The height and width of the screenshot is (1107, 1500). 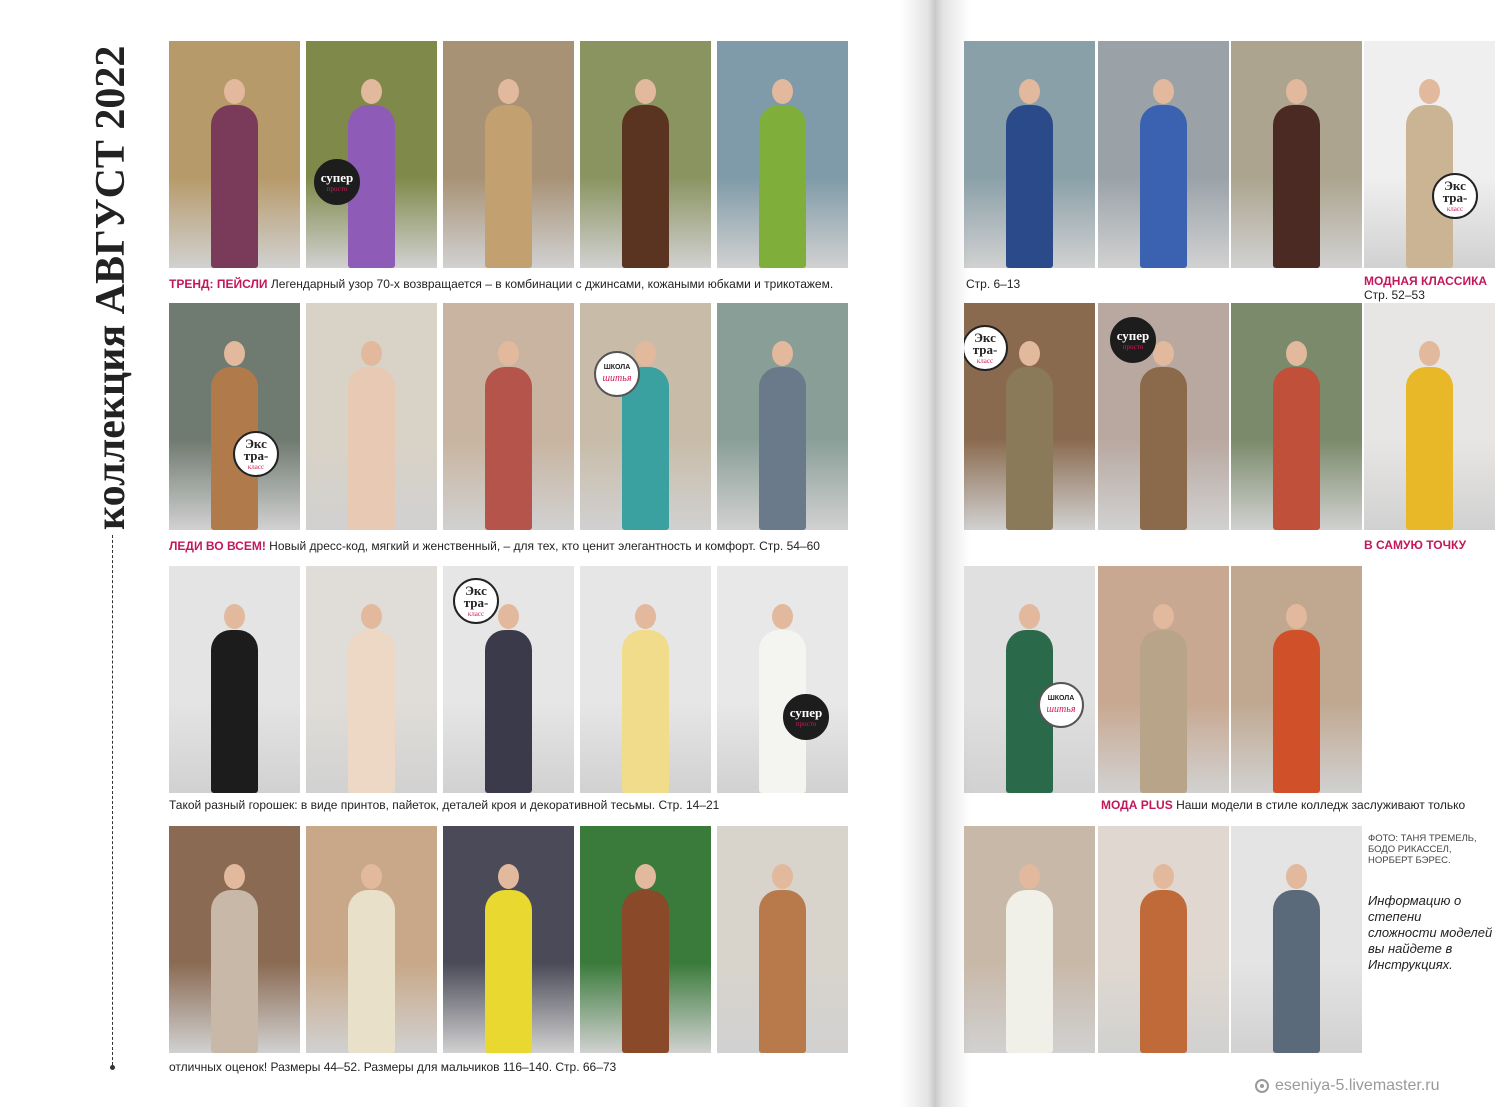 I want to click on spine-title: коллекция АВГУСТ 2022, so click(x=110, y=290).